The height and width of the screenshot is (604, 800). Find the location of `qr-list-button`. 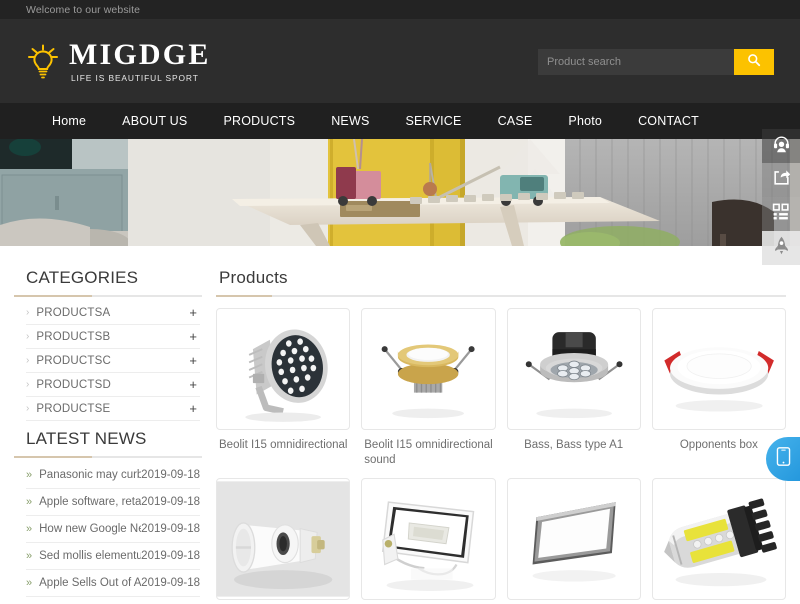

qr-list-button is located at coordinates (781, 214).